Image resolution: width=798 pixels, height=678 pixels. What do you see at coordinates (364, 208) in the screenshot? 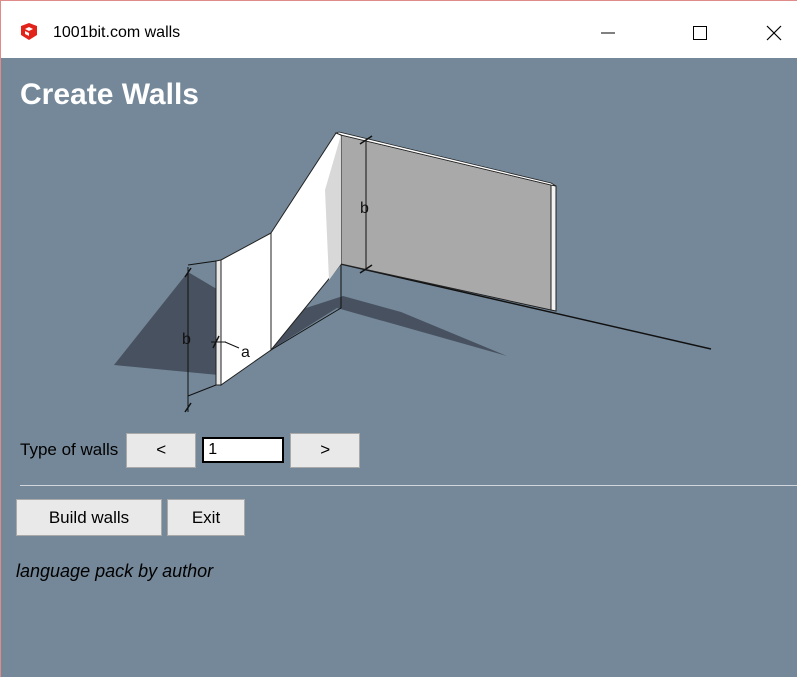
I see `dim-label-b: b` at bounding box center [364, 208].